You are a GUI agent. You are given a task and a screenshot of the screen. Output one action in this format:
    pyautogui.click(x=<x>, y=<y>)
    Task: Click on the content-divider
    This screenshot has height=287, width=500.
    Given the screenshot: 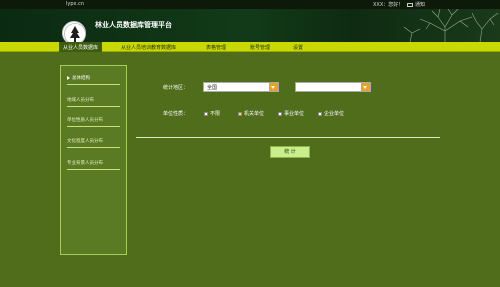 What is the action you would take?
    pyautogui.click(x=288, y=137)
    